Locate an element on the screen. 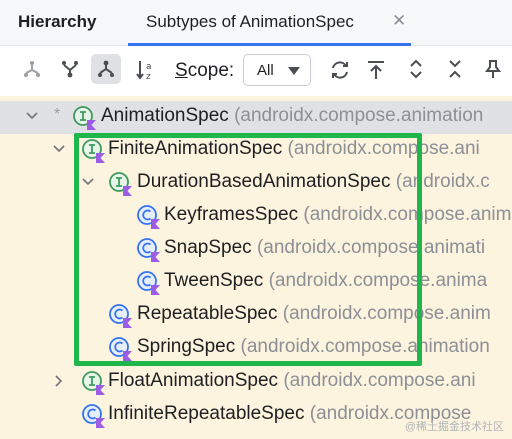 The height and width of the screenshot is (439, 512). tree-node-snapspec: SnapSpec (androidx.compose.animati is located at coordinates (256, 249).